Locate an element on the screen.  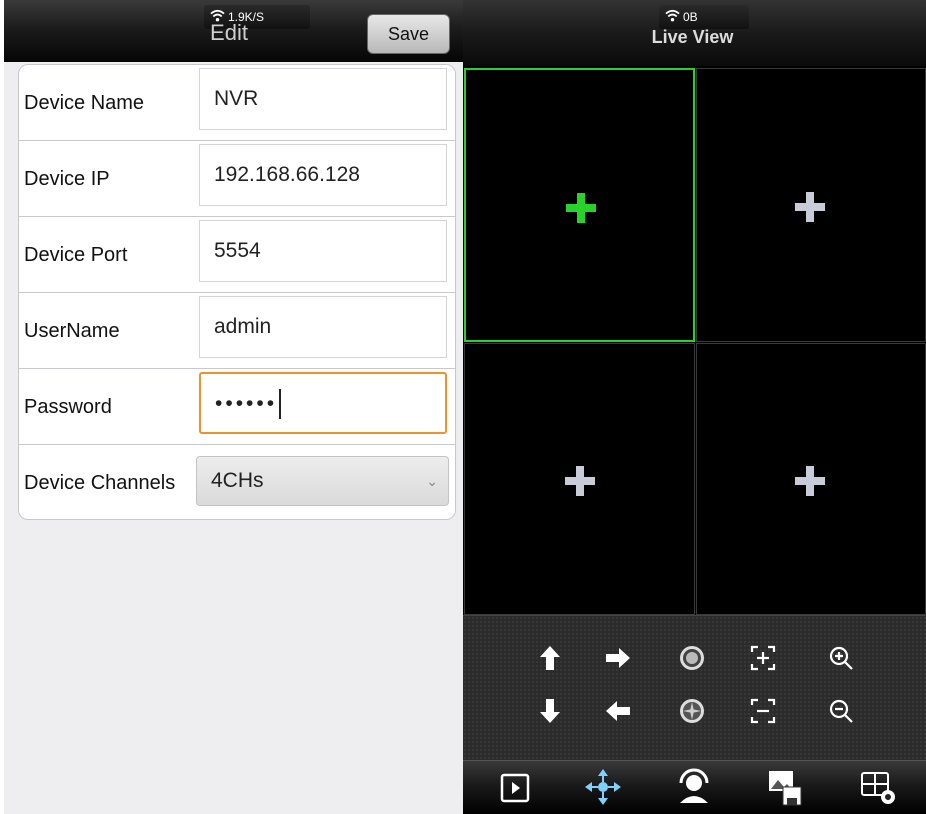
page-title: Live View is located at coordinates (692, 37).